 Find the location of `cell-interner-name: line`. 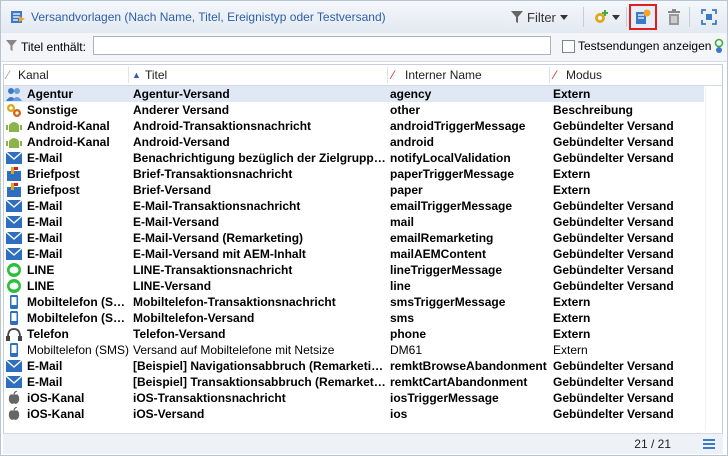

cell-interner-name: line is located at coordinates (400, 286).